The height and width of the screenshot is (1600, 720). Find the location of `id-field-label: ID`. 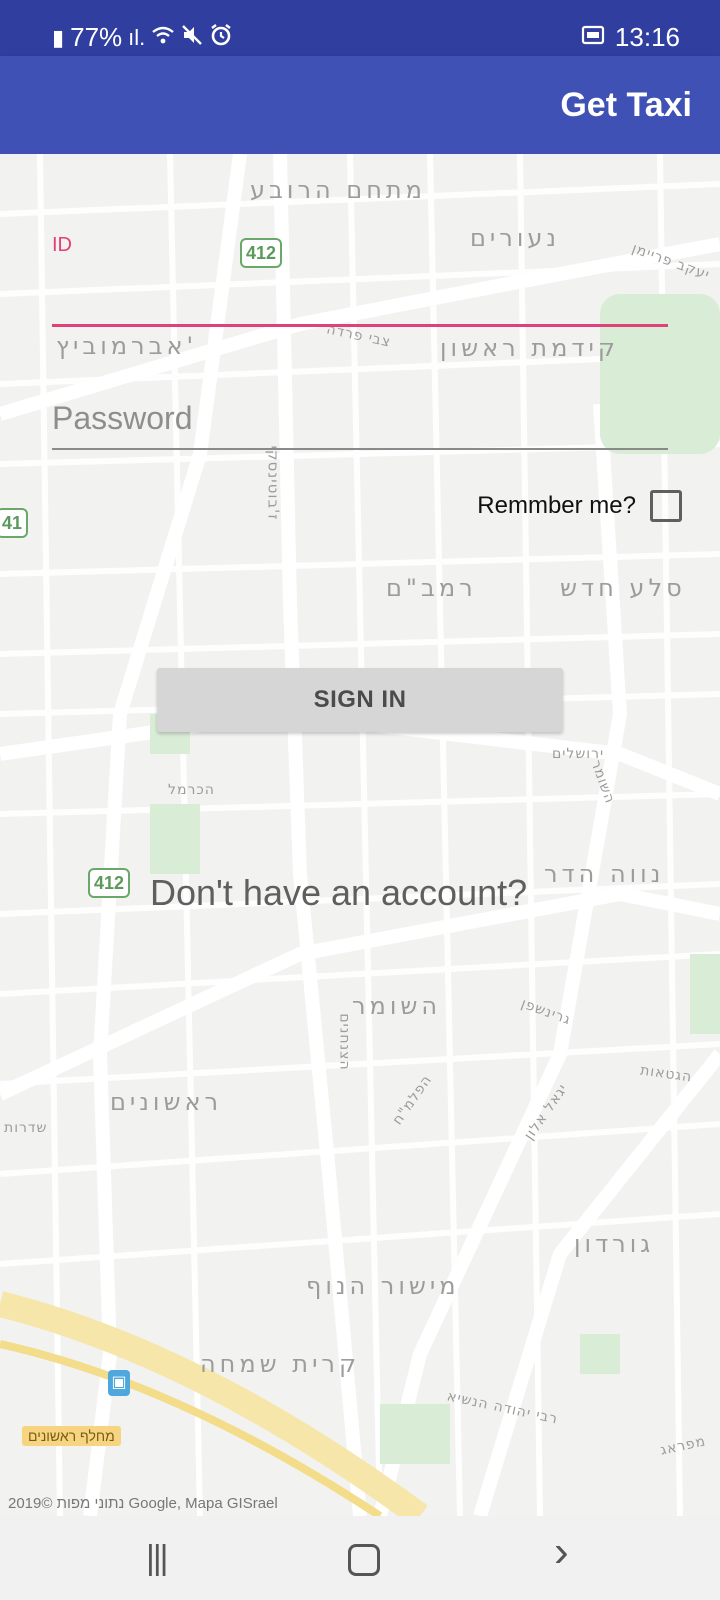

id-field-label: ID is located at coordinates (62, 245).